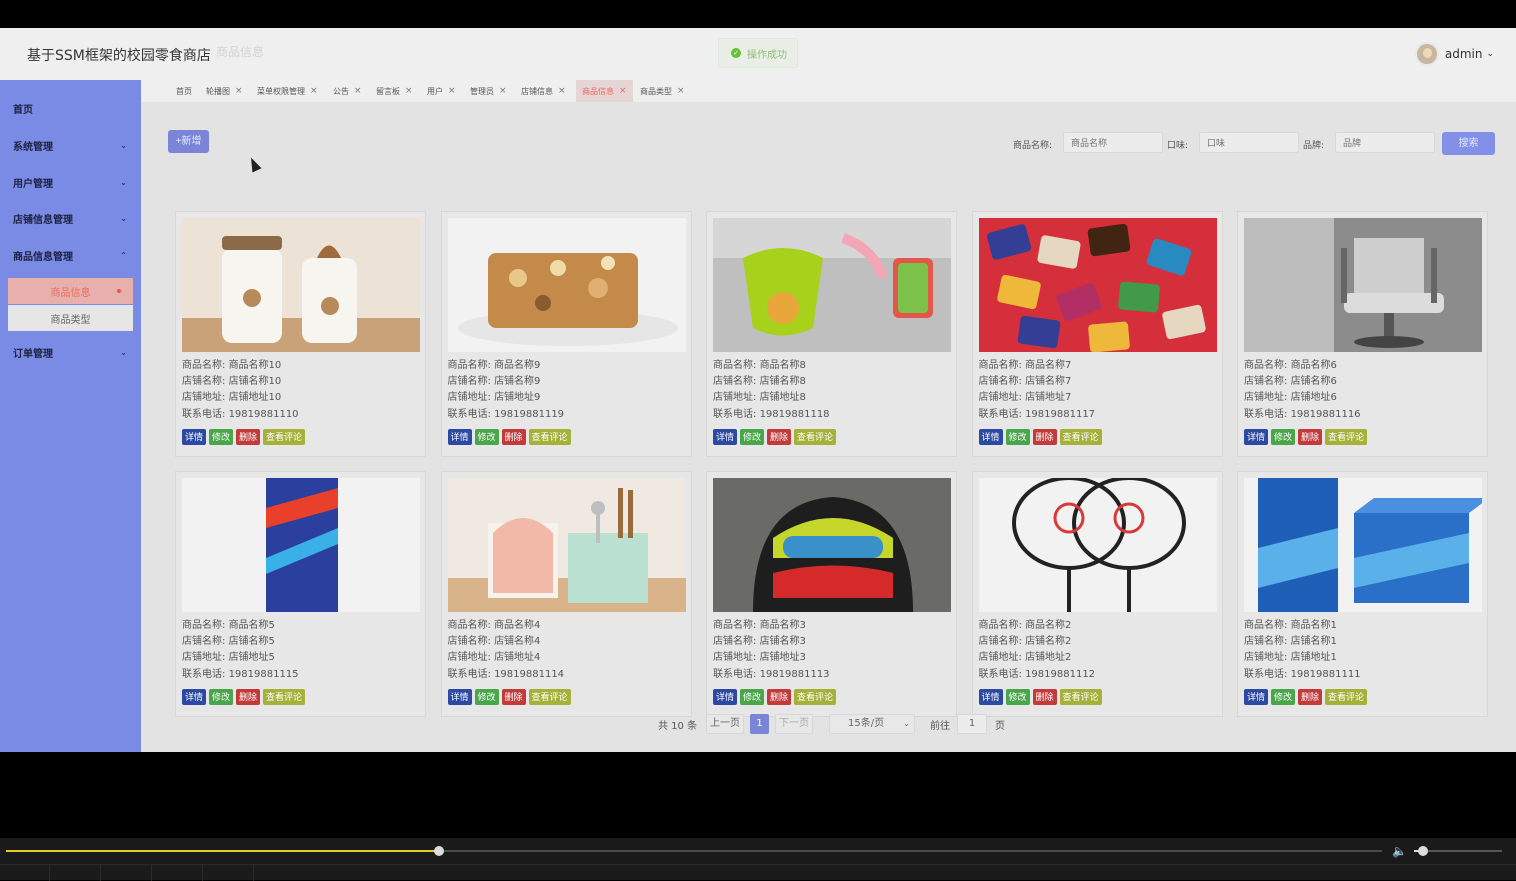 The height and width of the screenshot is (881, 1516). What do you see at coordinates (759, 724) in the screenshot?
I see `pagination-current-page: 1` at bounding box center [759, 724].